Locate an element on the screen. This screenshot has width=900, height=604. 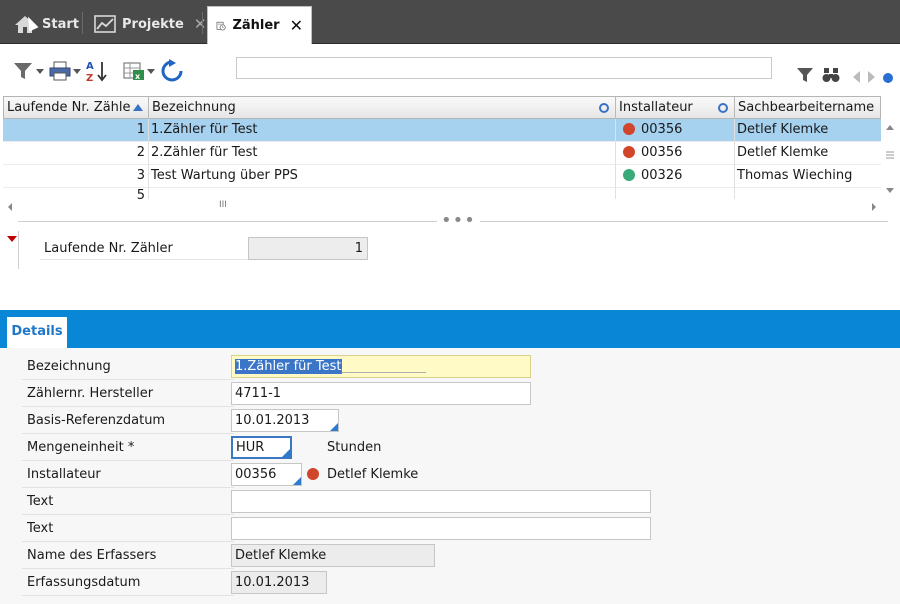
zaehlernr-field: 4711-1 is located at coordinates (381, 393).